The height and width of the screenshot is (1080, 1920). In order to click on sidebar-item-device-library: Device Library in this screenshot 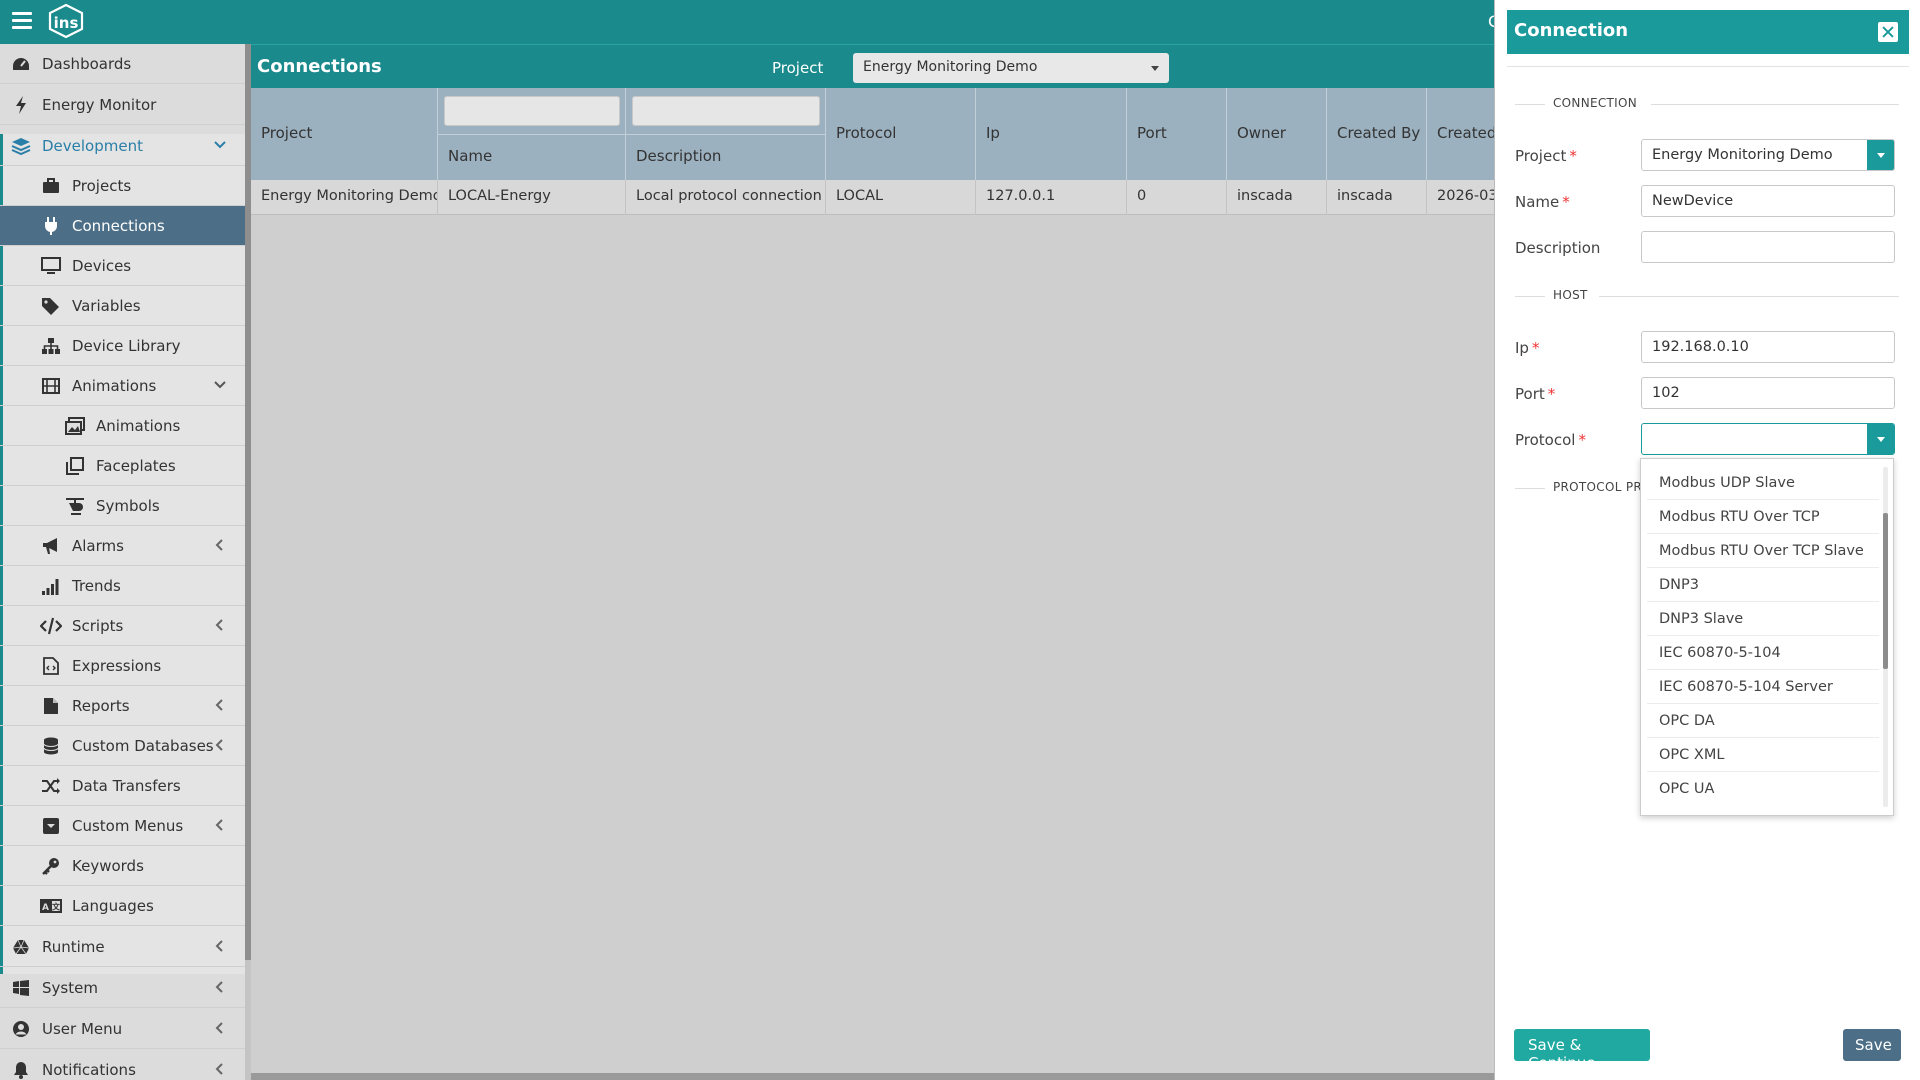, I will do `click(122, 346)`.